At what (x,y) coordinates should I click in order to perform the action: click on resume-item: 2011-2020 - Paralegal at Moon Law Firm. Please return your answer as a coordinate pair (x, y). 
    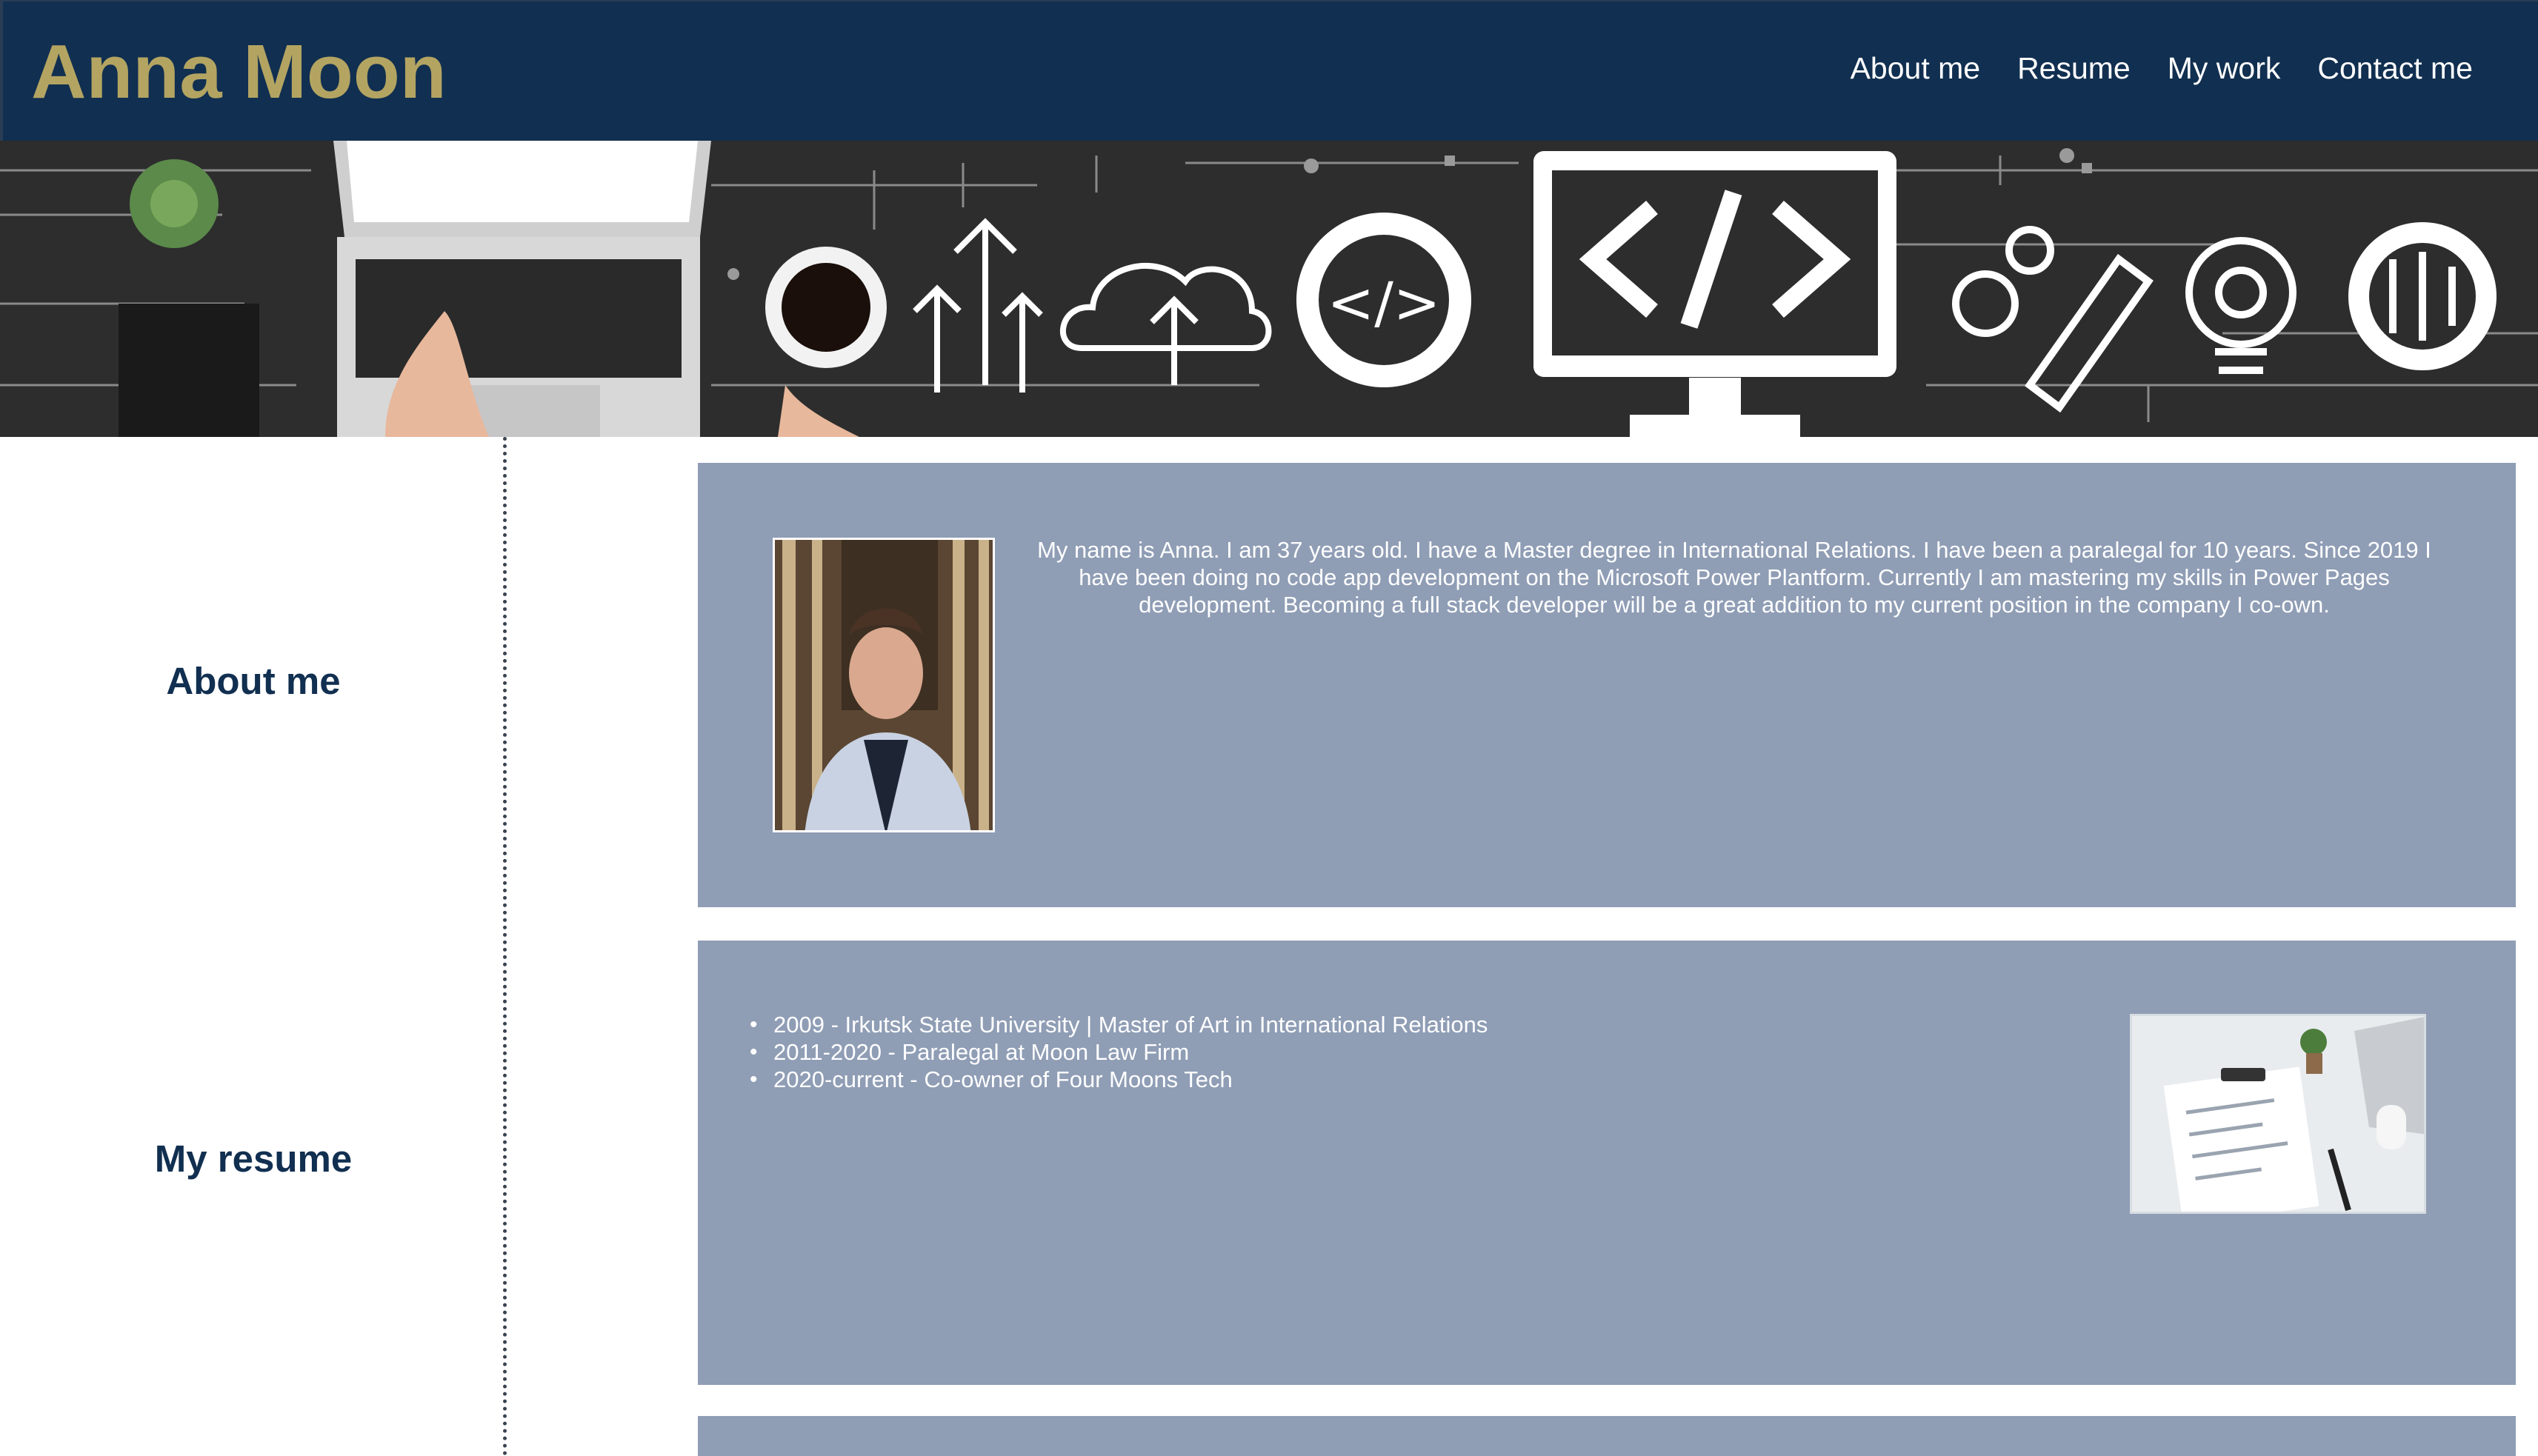
    Looking at the image, I should click on (1342, 1052).